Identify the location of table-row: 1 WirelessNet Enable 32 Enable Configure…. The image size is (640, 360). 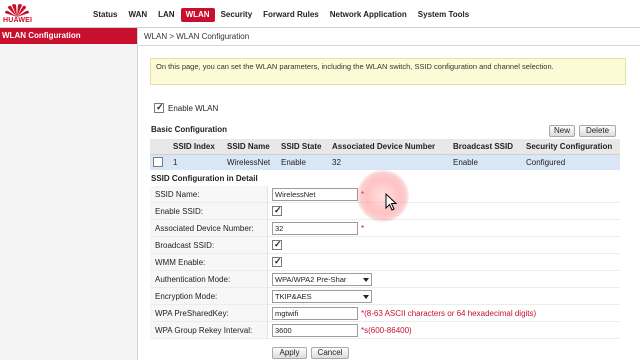
(385, 162).